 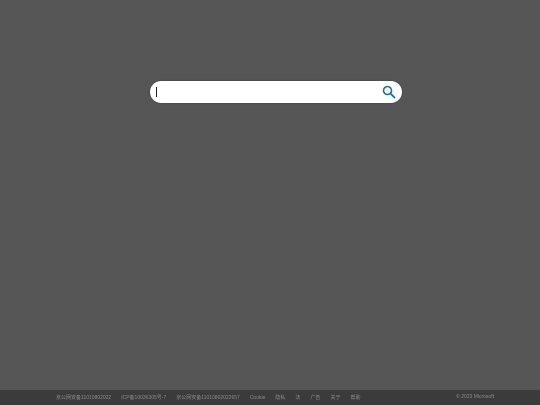 I want to click on text-caret, so click(x=156, y=92).